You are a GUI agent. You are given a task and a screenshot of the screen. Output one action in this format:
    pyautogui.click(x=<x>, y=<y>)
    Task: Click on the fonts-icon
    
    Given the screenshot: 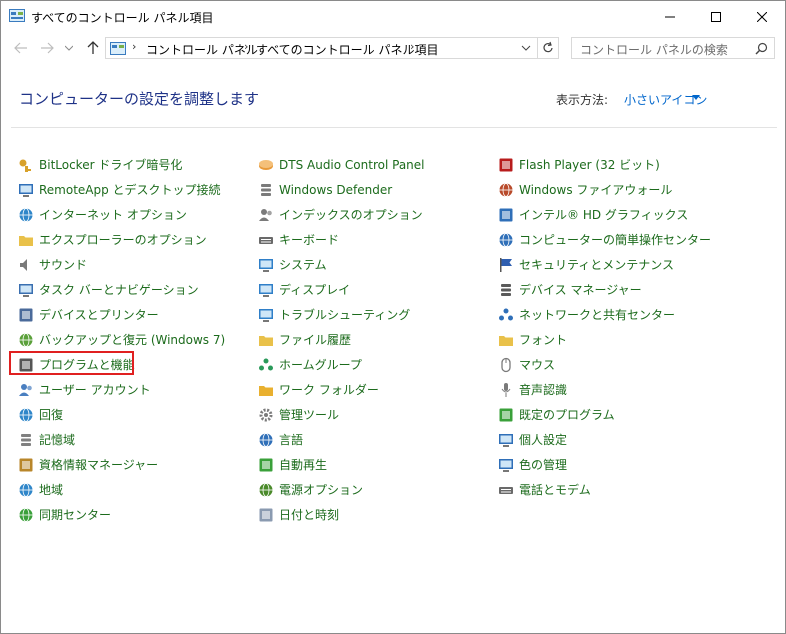 What is the action you would take?
    pyautogui.click(x=506, y=340)
    